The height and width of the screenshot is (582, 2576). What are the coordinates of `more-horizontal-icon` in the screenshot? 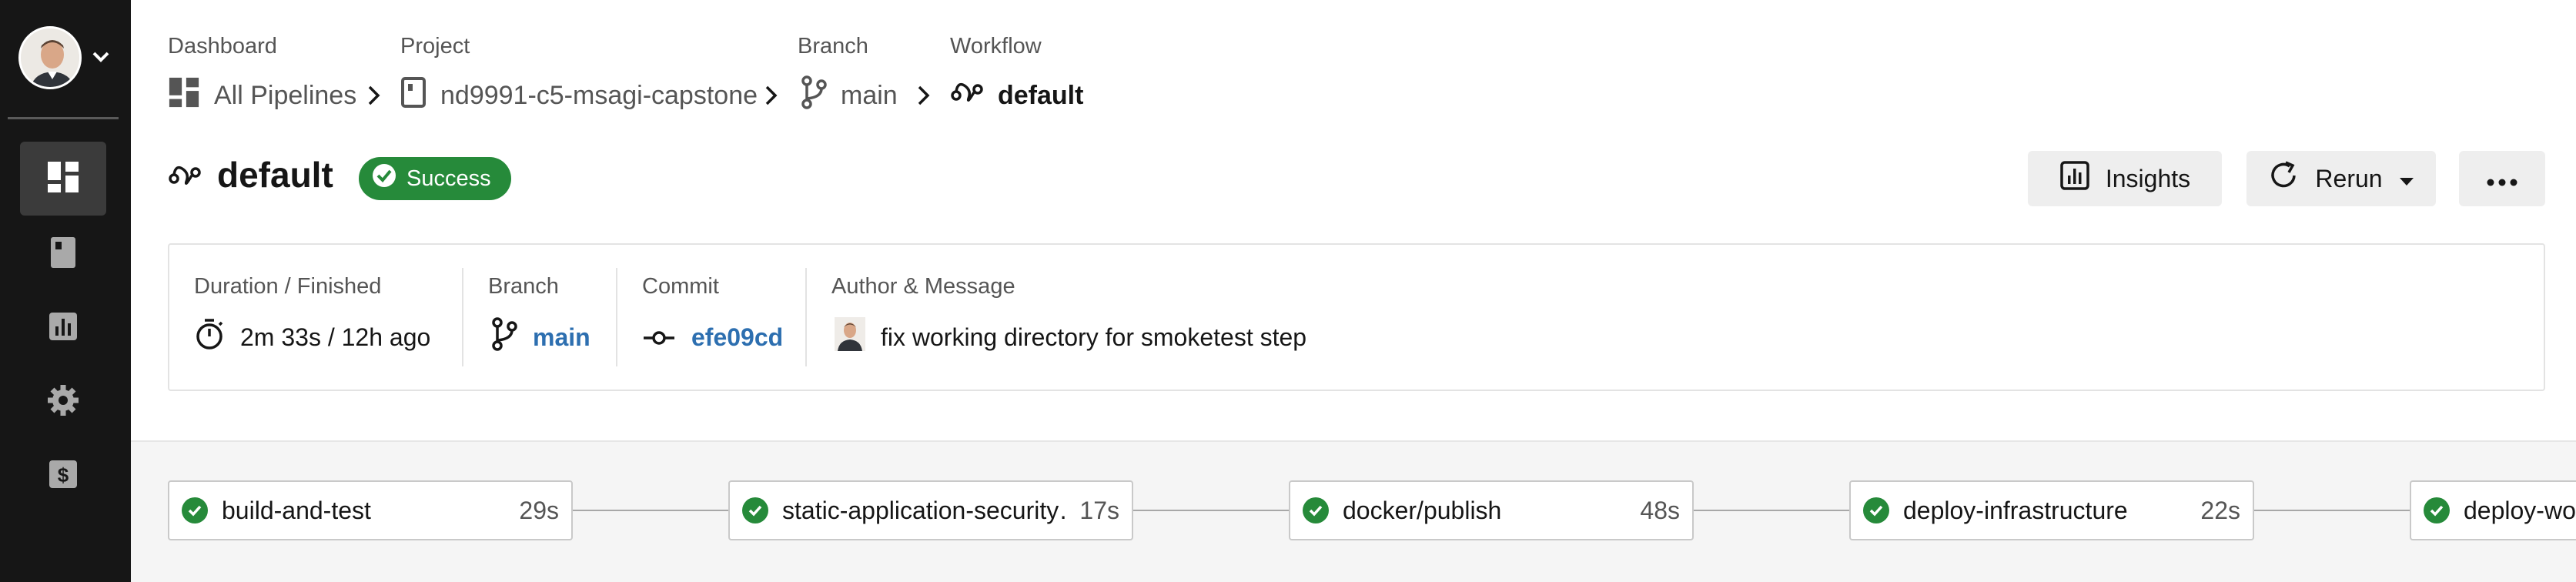 It's located at (2502, 179).